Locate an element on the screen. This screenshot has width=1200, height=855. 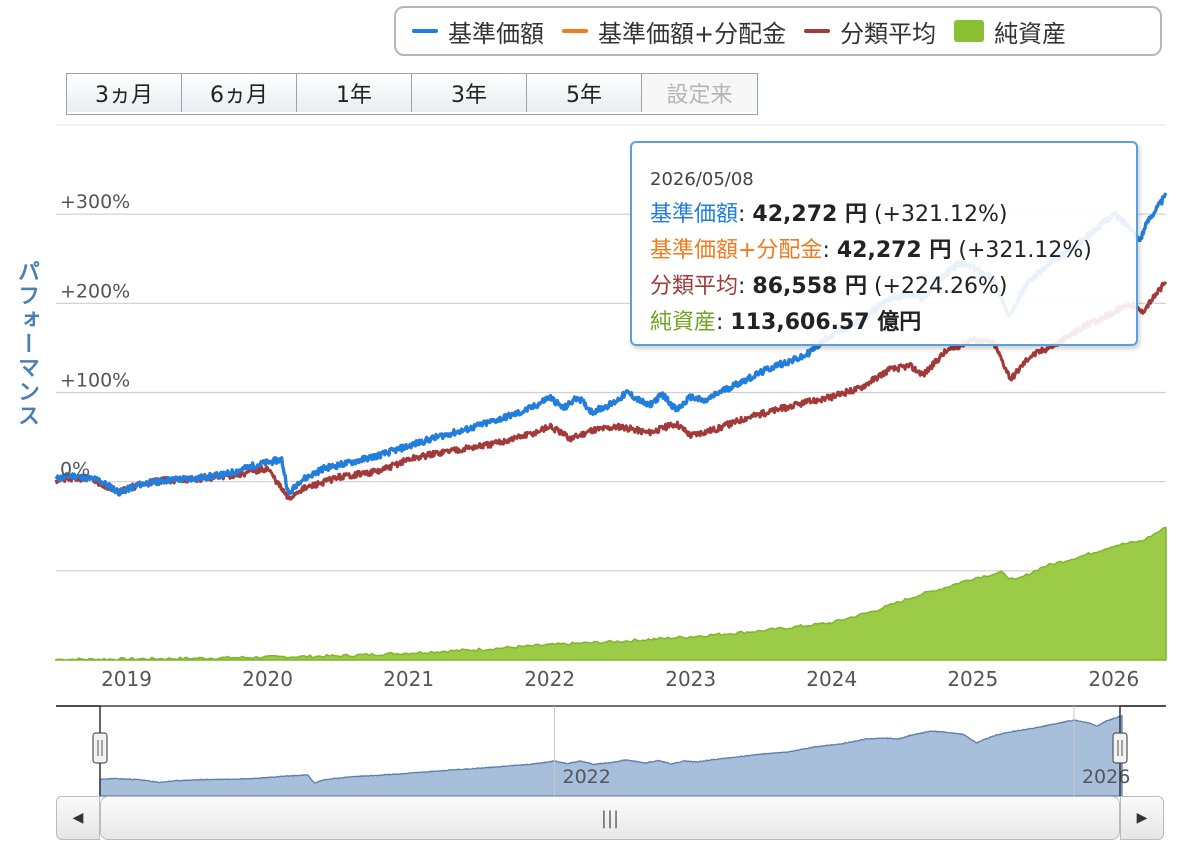
x-tick-label: 2022 is located at coordinates (549, 679).